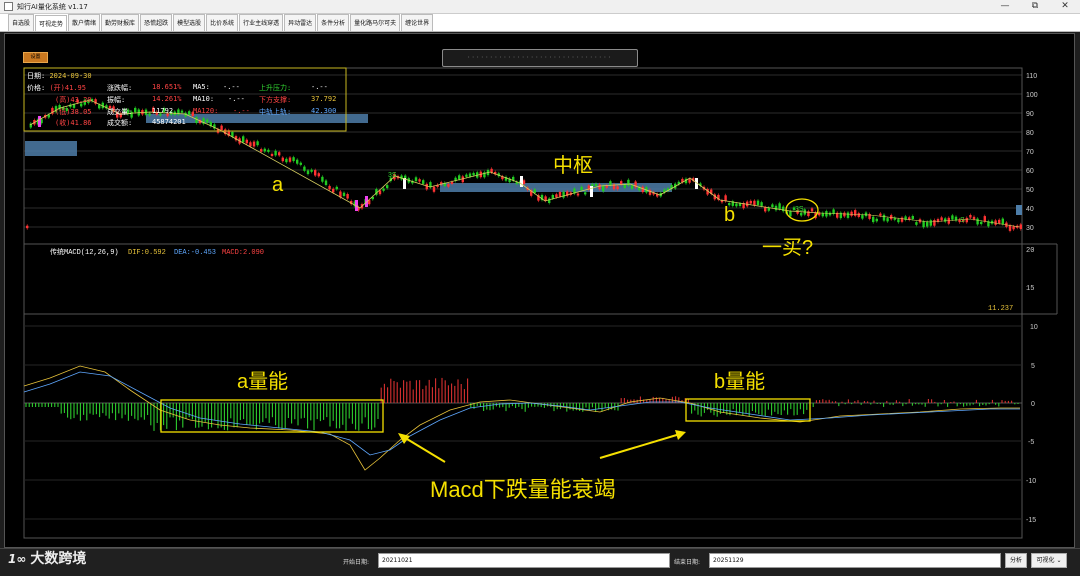 This screenshot has height=576, width=1080. What do you see at coordinates (275, 88) in the screenshot?
I see `upper-pressure-label: 上升压力:` at bounding box center [275, 88].